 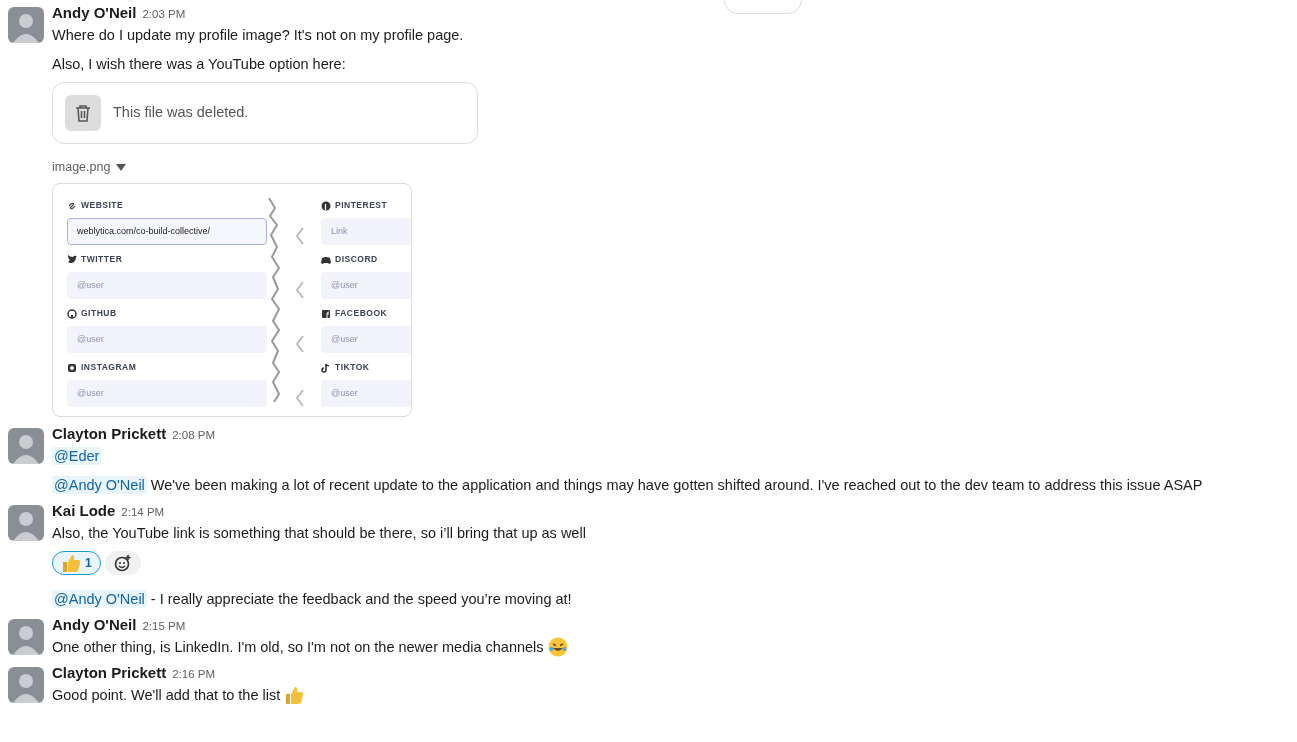 I want to click on music-note-icon, so click(x=326, y=367).